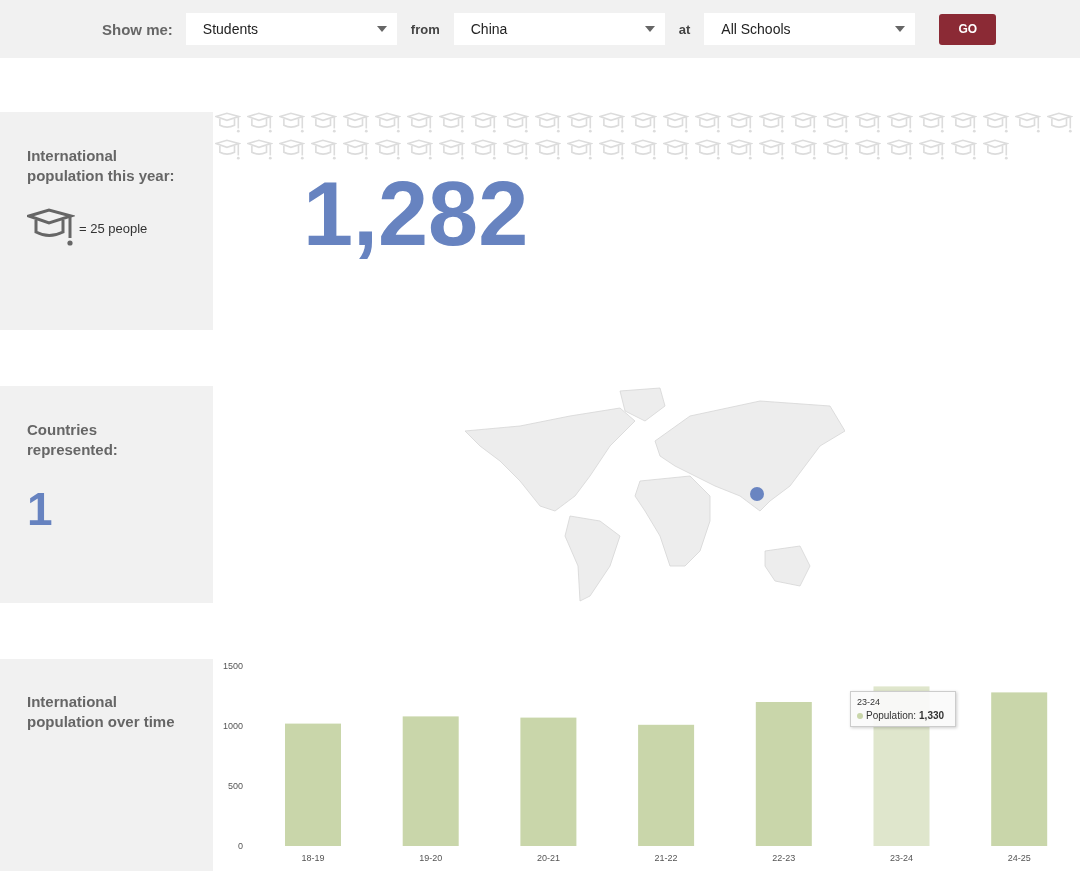  I want to click on section-title: International population over time, so click(101, 712).